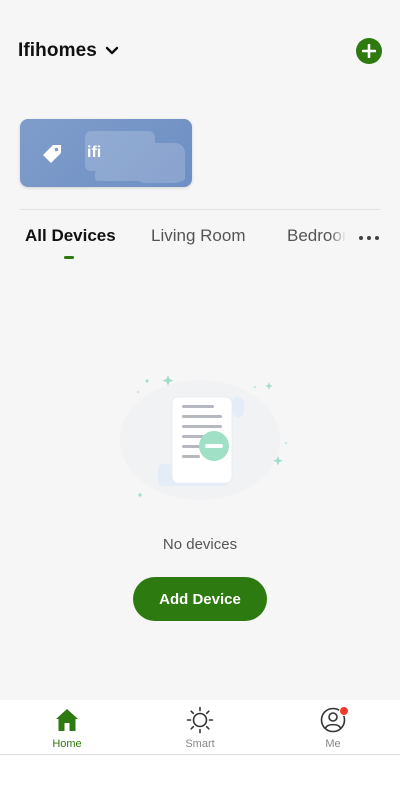  I want to click on empty-devices-illustration, so click(204, 437).